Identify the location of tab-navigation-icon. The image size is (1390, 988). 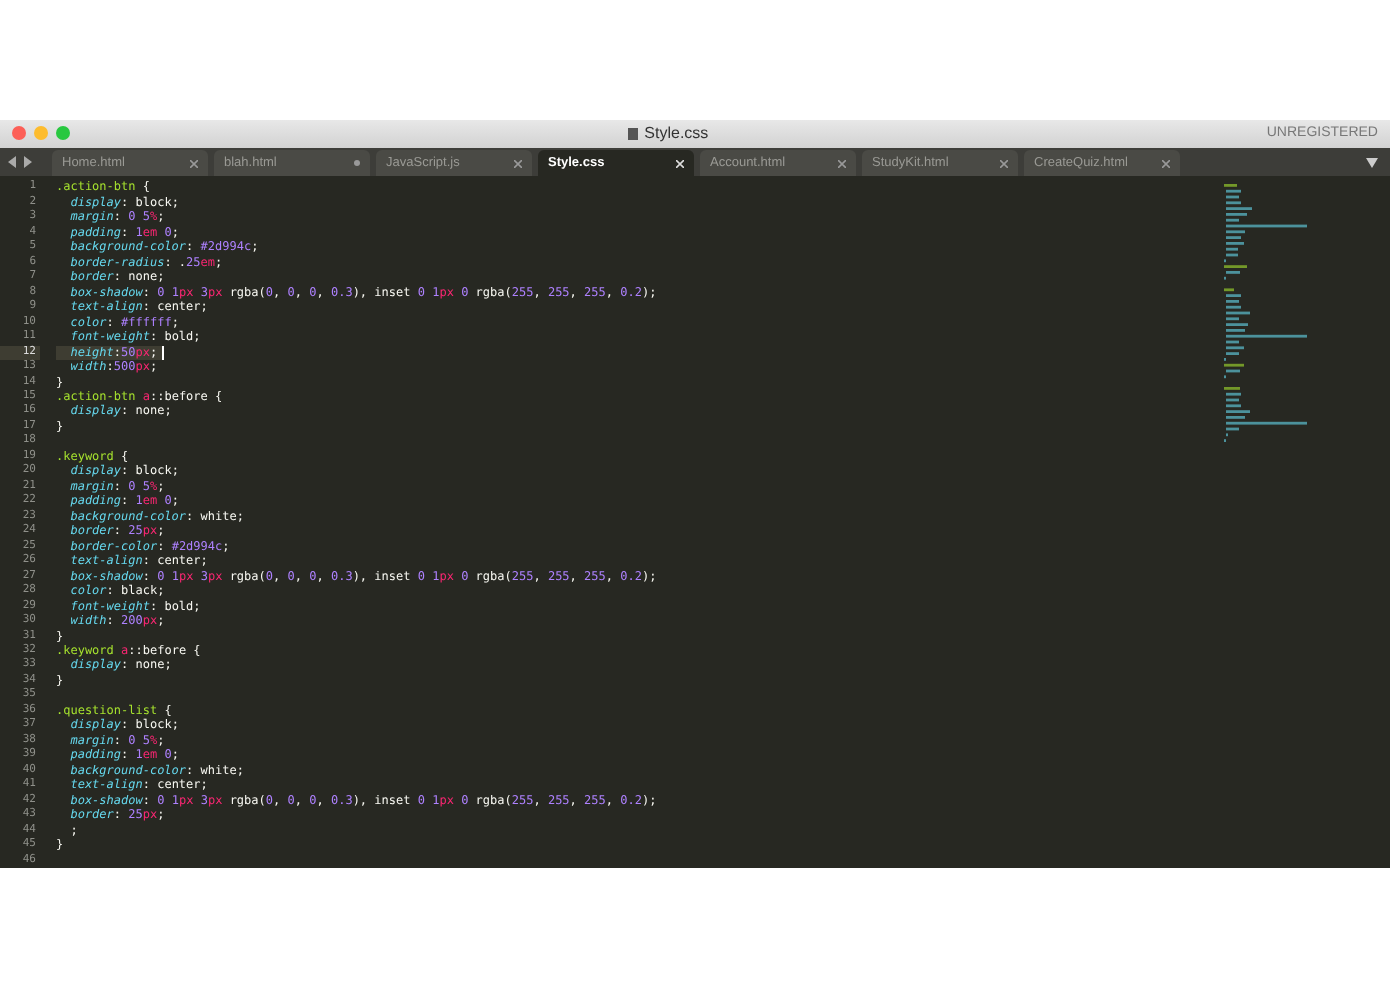
(20, 162).